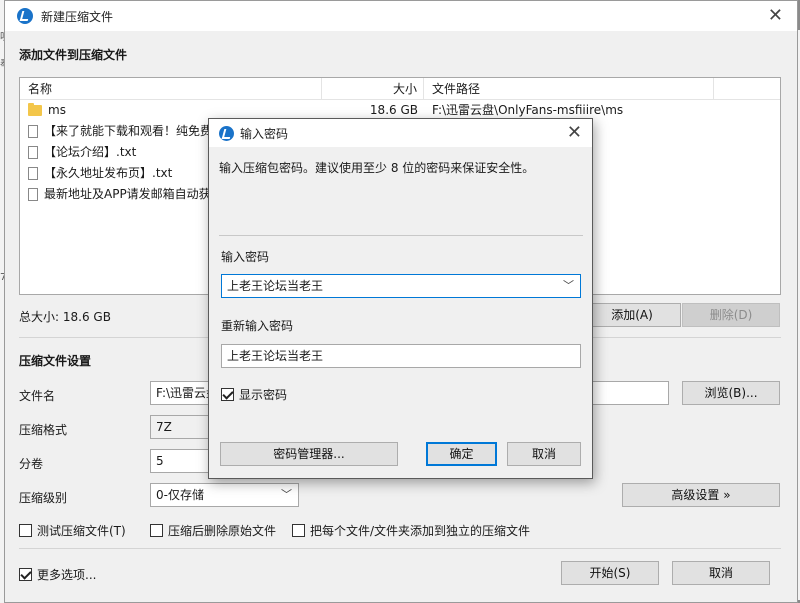 The height and width of the screenshot is (603, 800). What do you see at coordinates (55, 361) in the screenshot?
I see `archive-settings-label: 压缩文件设置` at bounding box center [55, 361].